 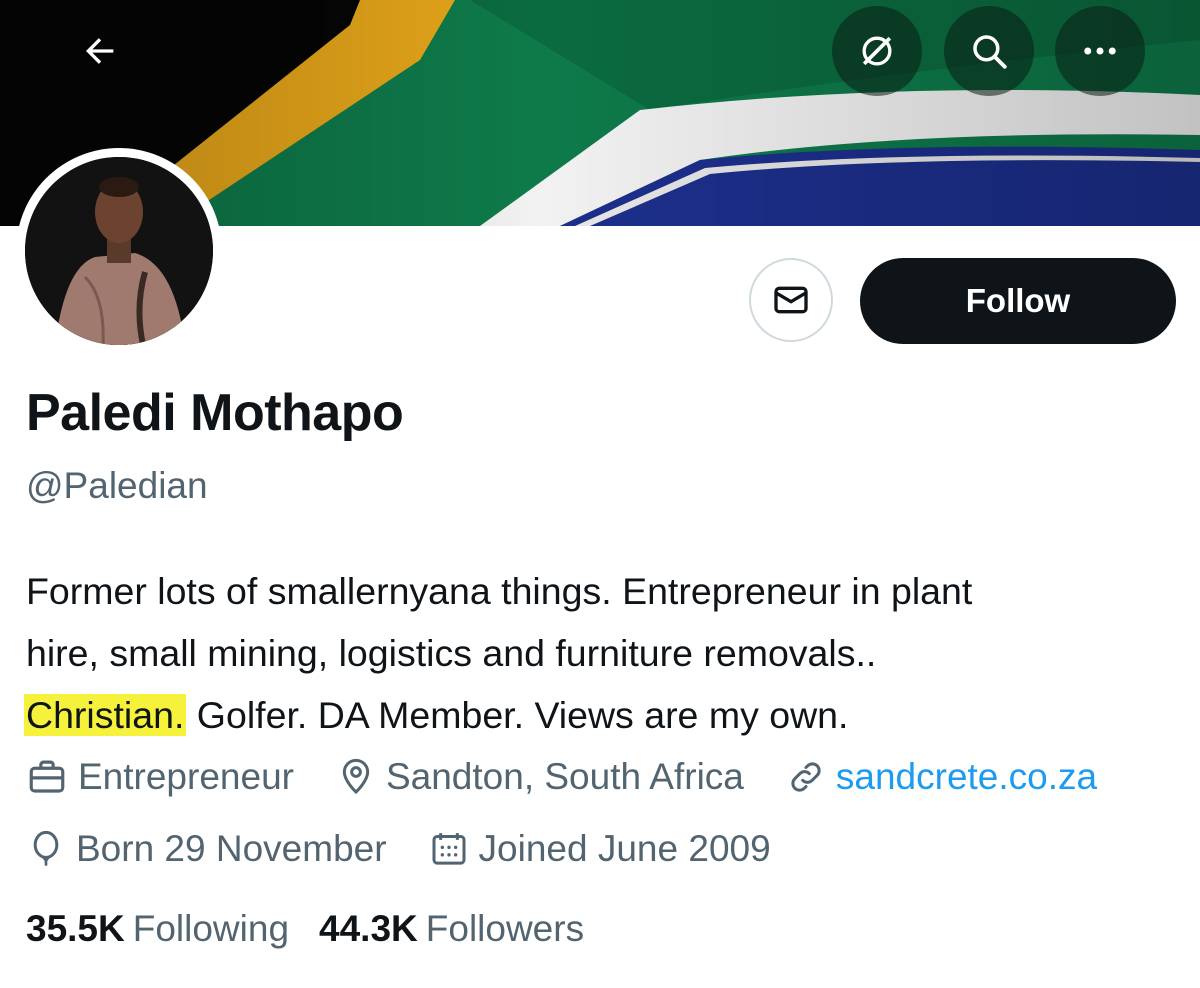 I want to click on followers-count: 44.3K, so click(x=368, y=928).